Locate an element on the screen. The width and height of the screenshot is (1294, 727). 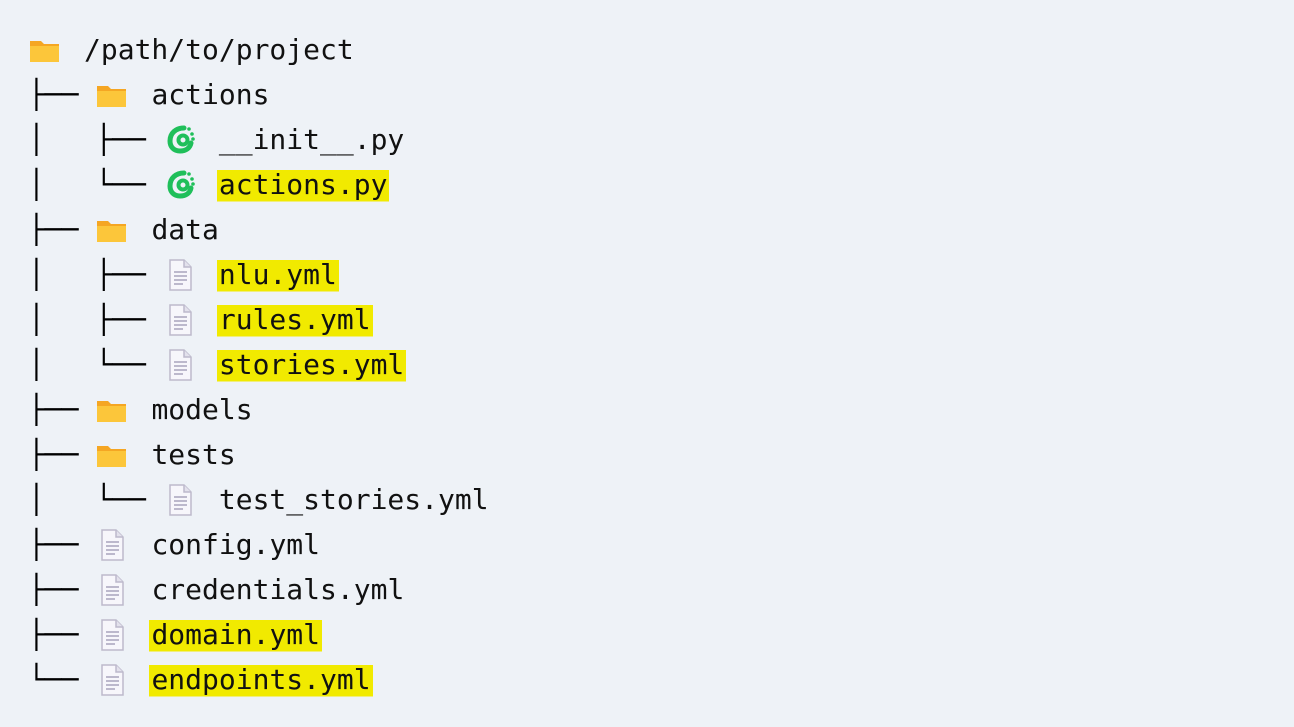
tree-item-domain-yml: ├── domain.yml is located at coordinates (258, 634).